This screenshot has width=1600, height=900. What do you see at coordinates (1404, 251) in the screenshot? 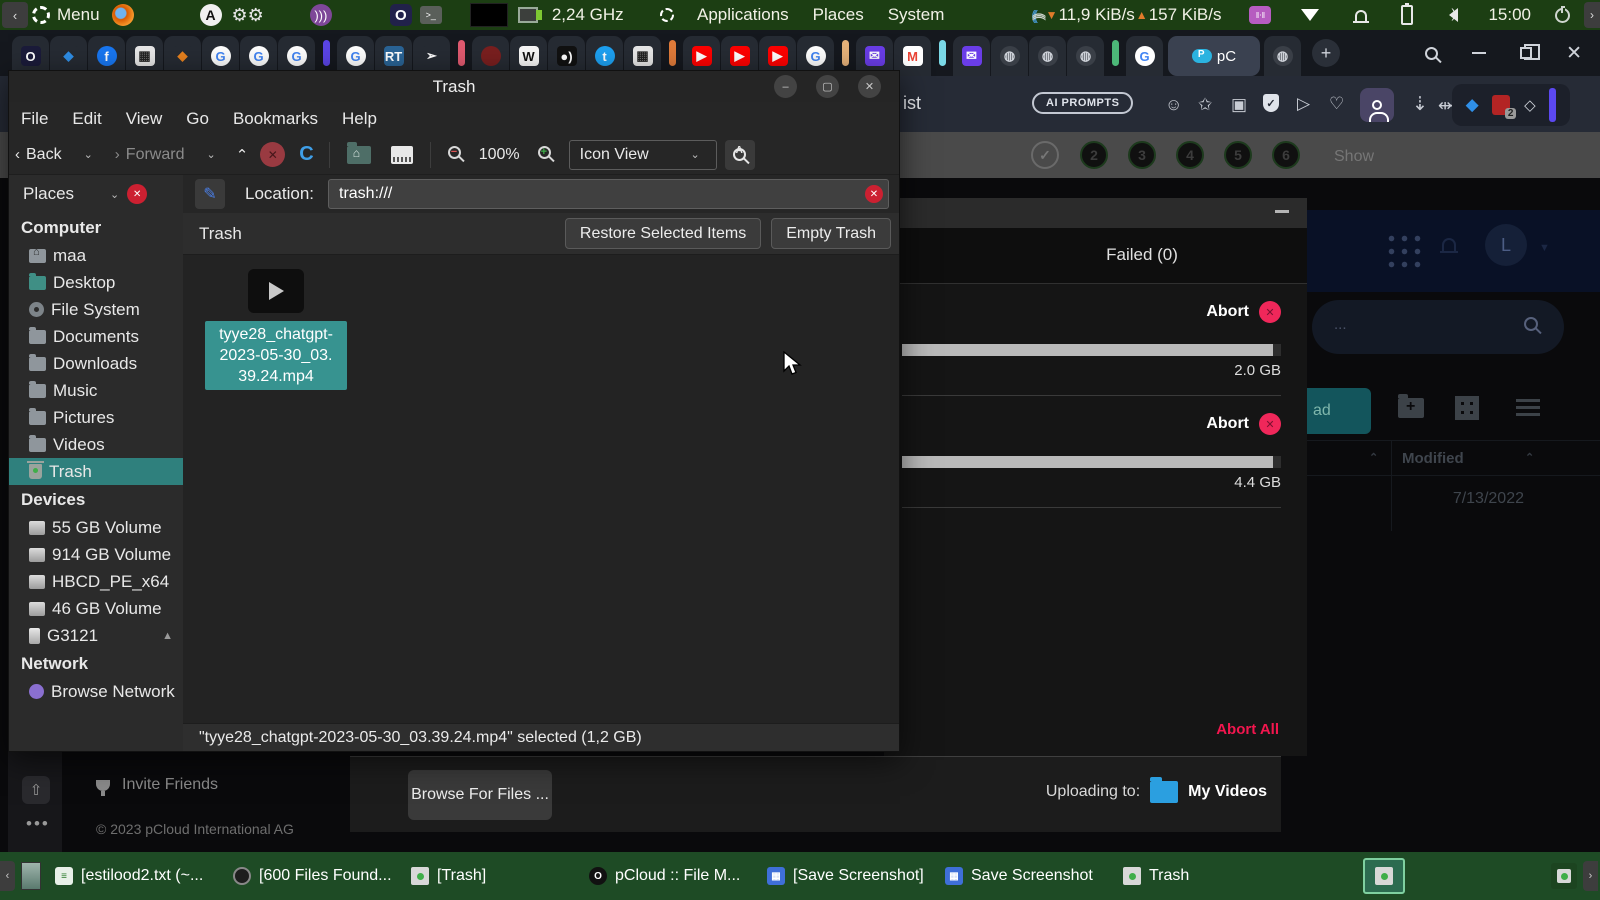
I see `apps-grid-icon` at bounding box center [1404, 251].